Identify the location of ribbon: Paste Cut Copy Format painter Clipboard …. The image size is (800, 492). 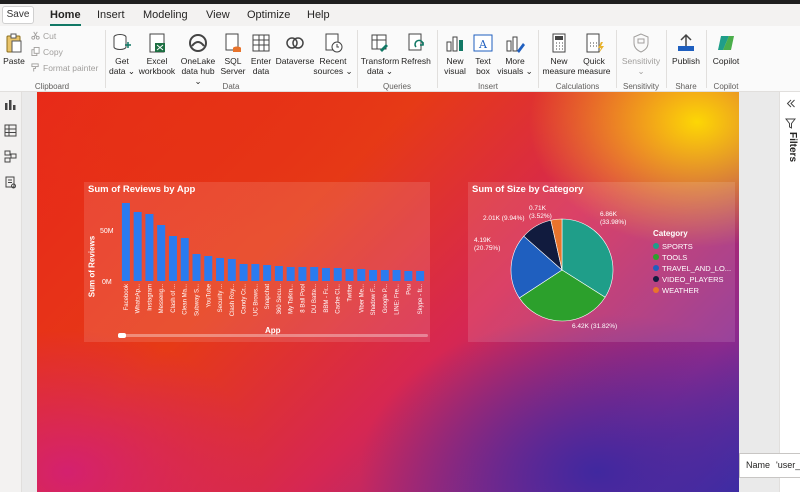
(400, 59).